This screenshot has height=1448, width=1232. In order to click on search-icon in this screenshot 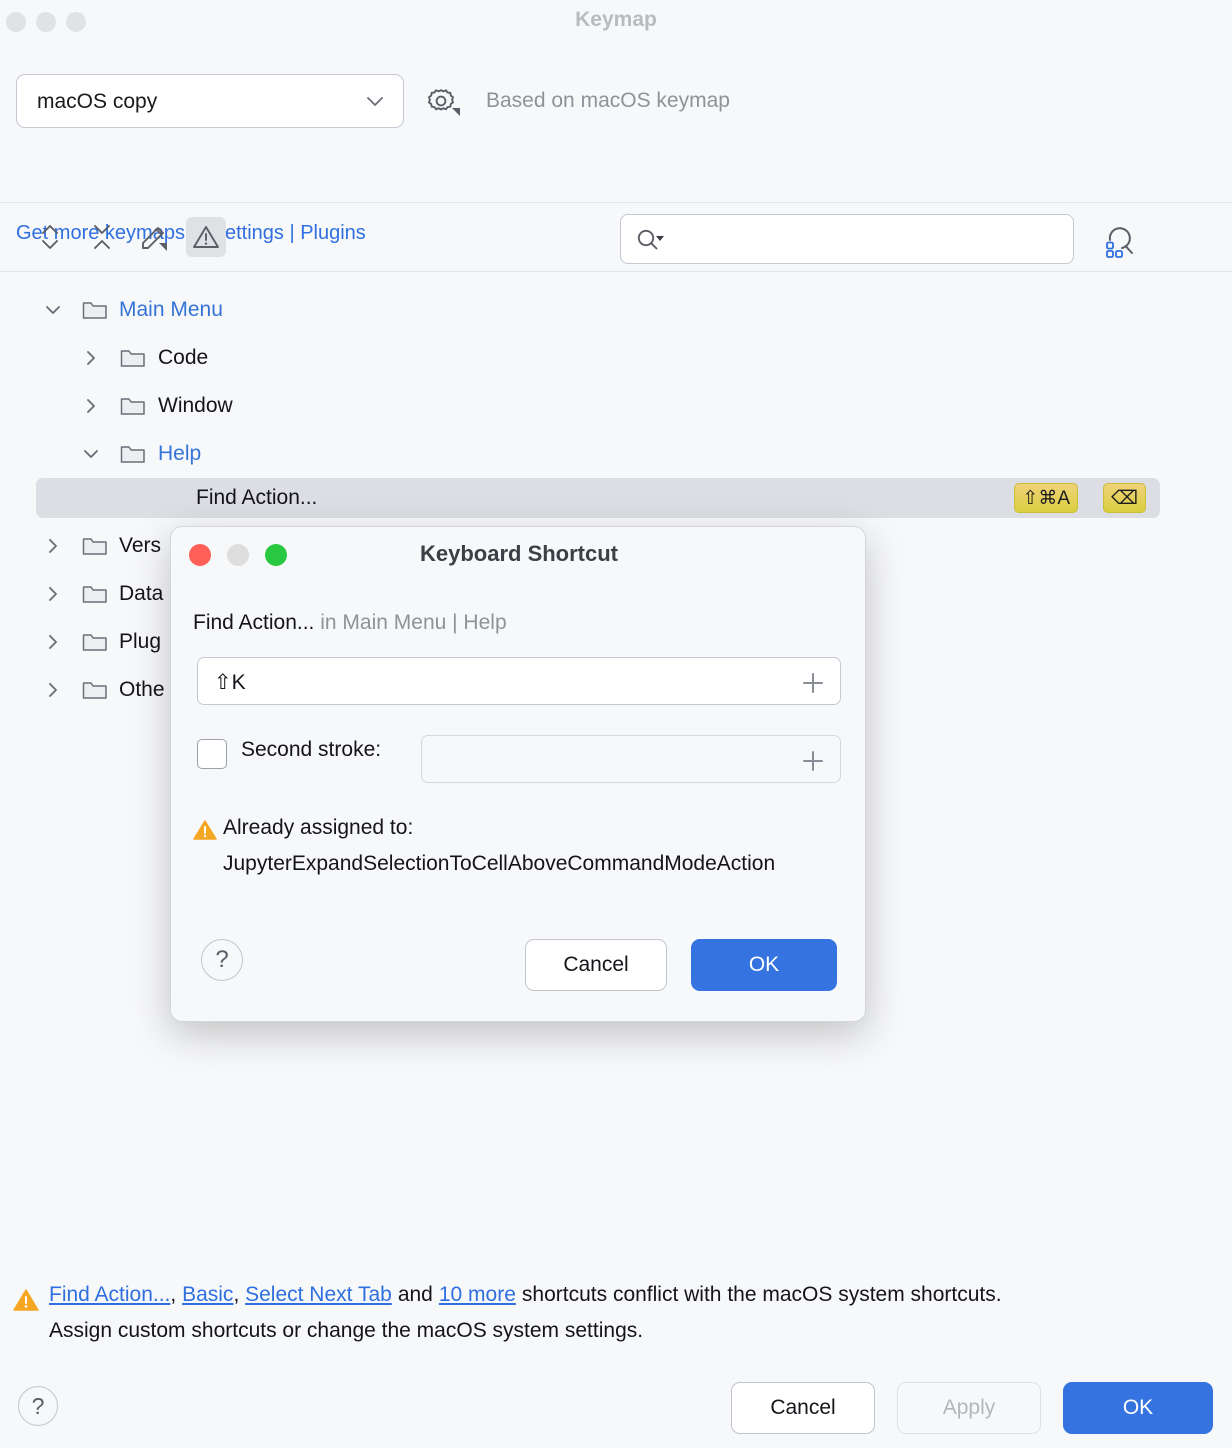, I will do `click(651, 242)`.